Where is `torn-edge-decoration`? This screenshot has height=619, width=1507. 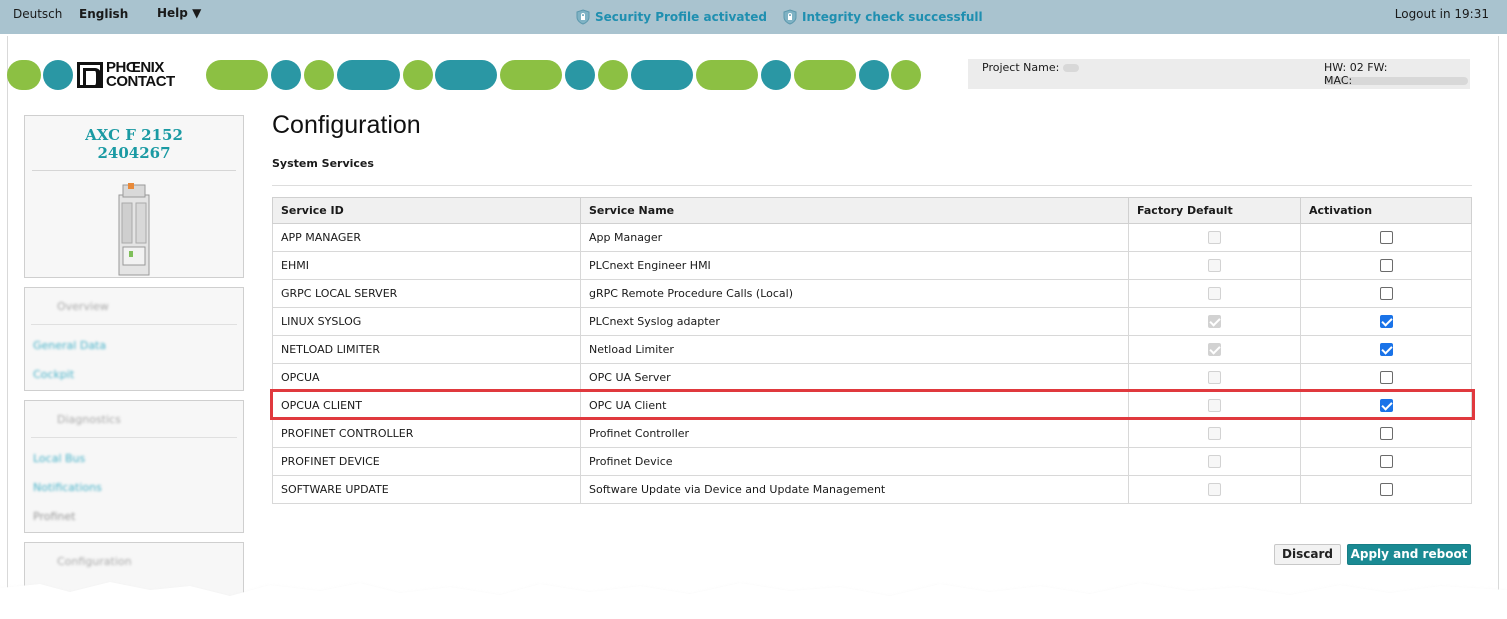 torn-edge-decoration is located at coordinates (753, 600).